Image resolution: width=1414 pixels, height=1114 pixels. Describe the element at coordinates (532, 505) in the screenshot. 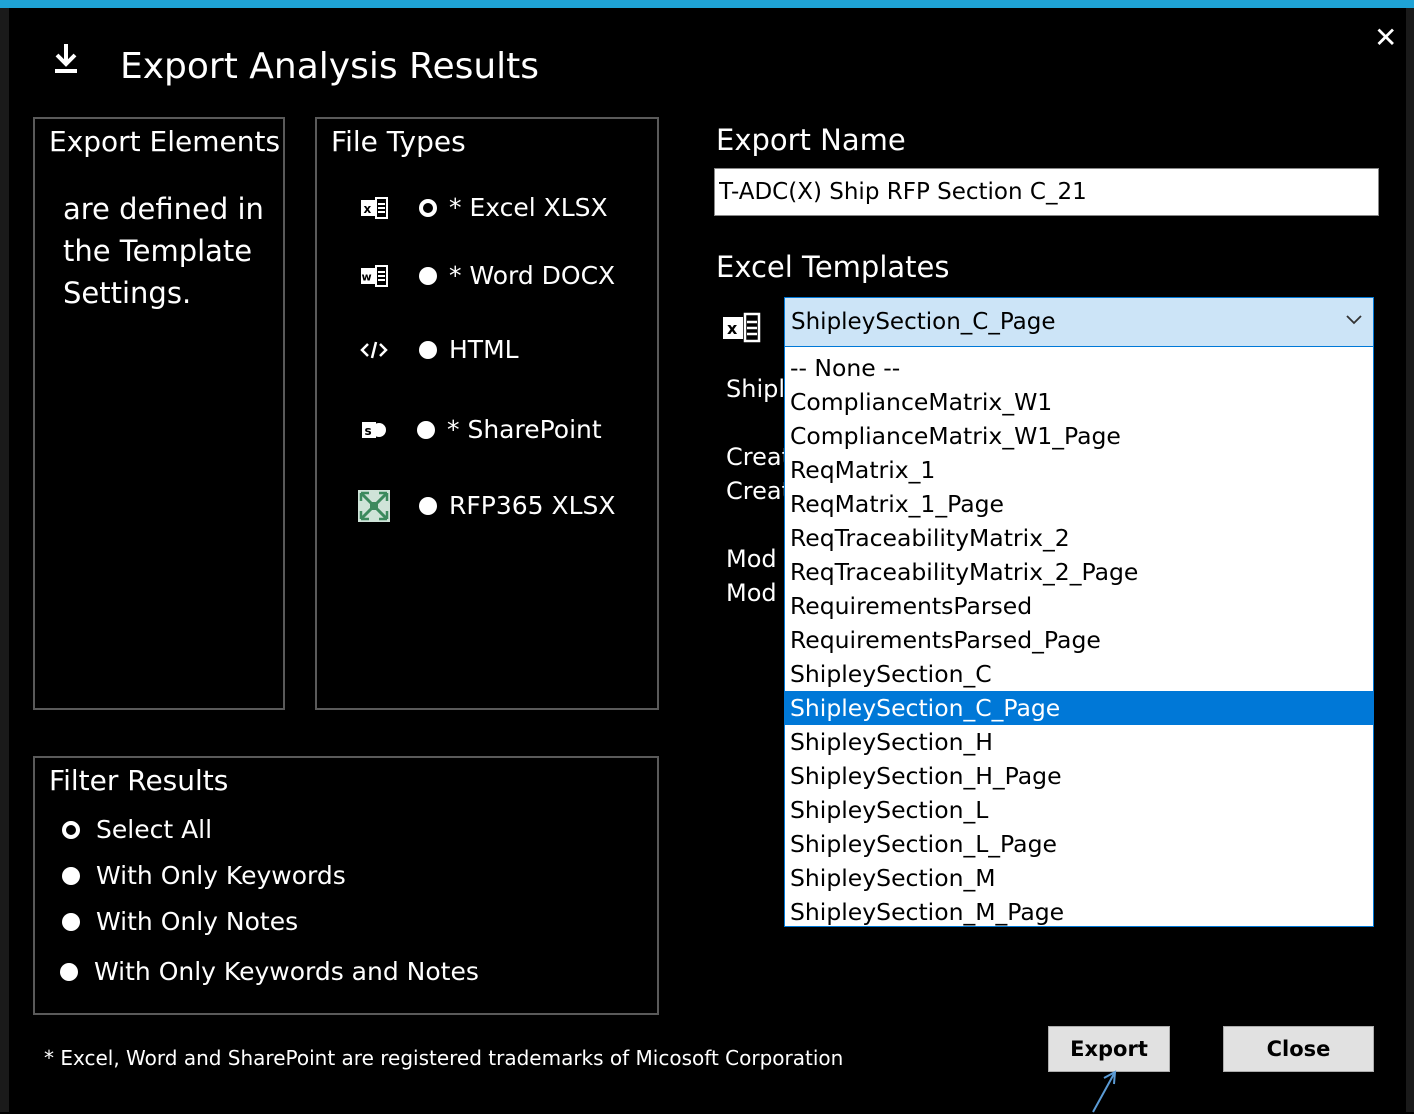

I see `rfp365-label: RFP365 XLSX` at that location.